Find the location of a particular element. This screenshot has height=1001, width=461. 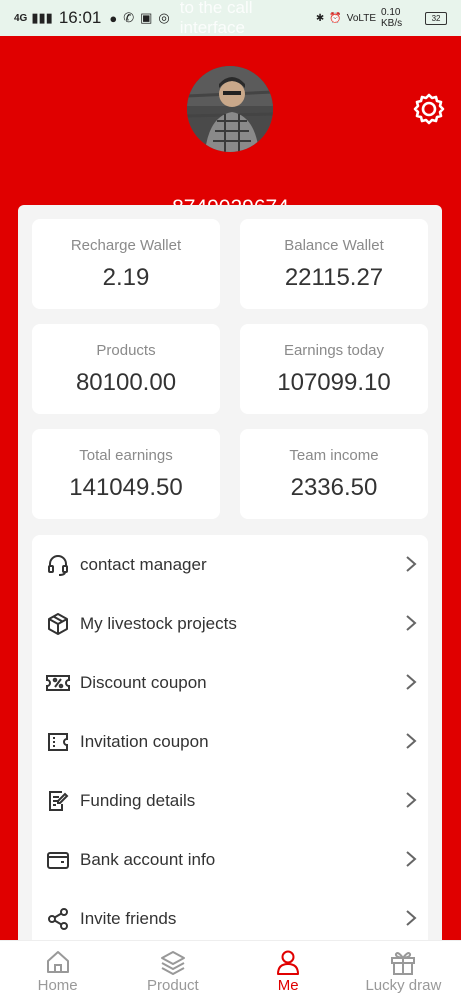

tab-label: Me is located at coordinates (288, 985).